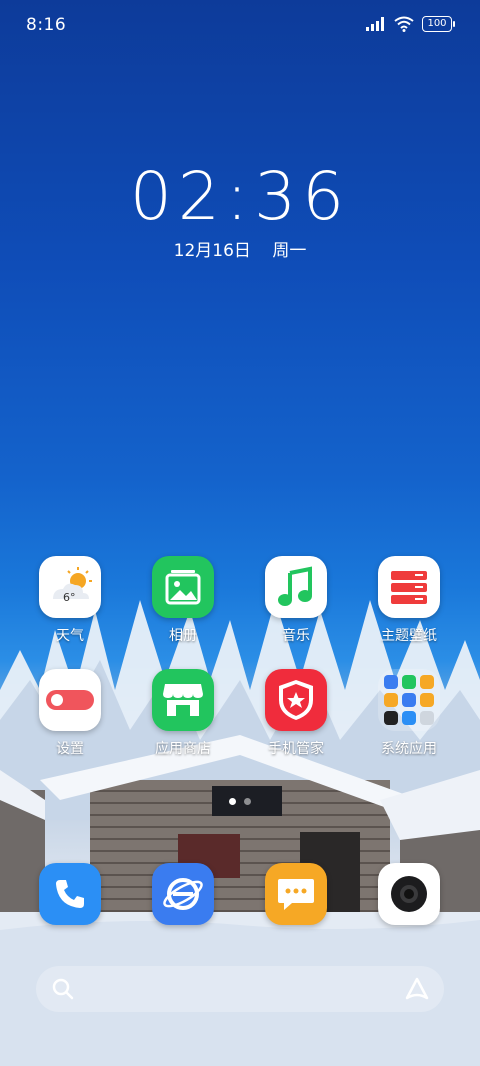 This screenshot has width=480, height=1066. I want to click on date-label: 12月16日, so click(212, 251).